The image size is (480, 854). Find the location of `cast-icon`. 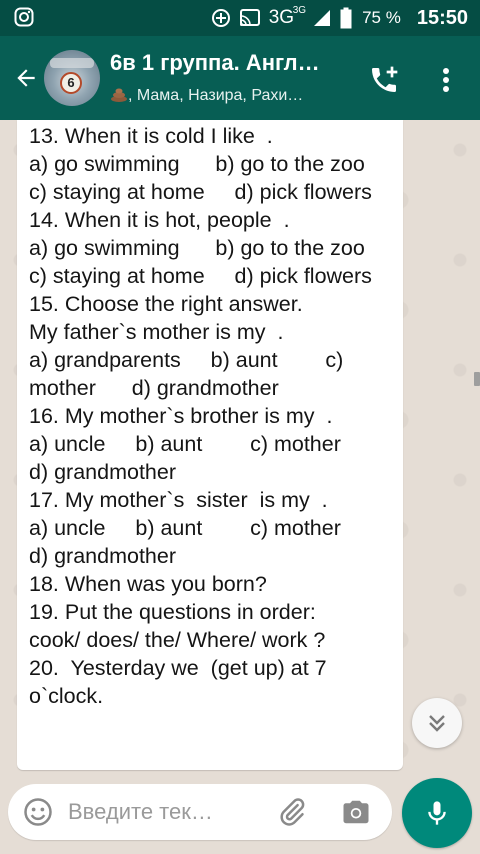

cast-icon is located at coordinates (249, 17).